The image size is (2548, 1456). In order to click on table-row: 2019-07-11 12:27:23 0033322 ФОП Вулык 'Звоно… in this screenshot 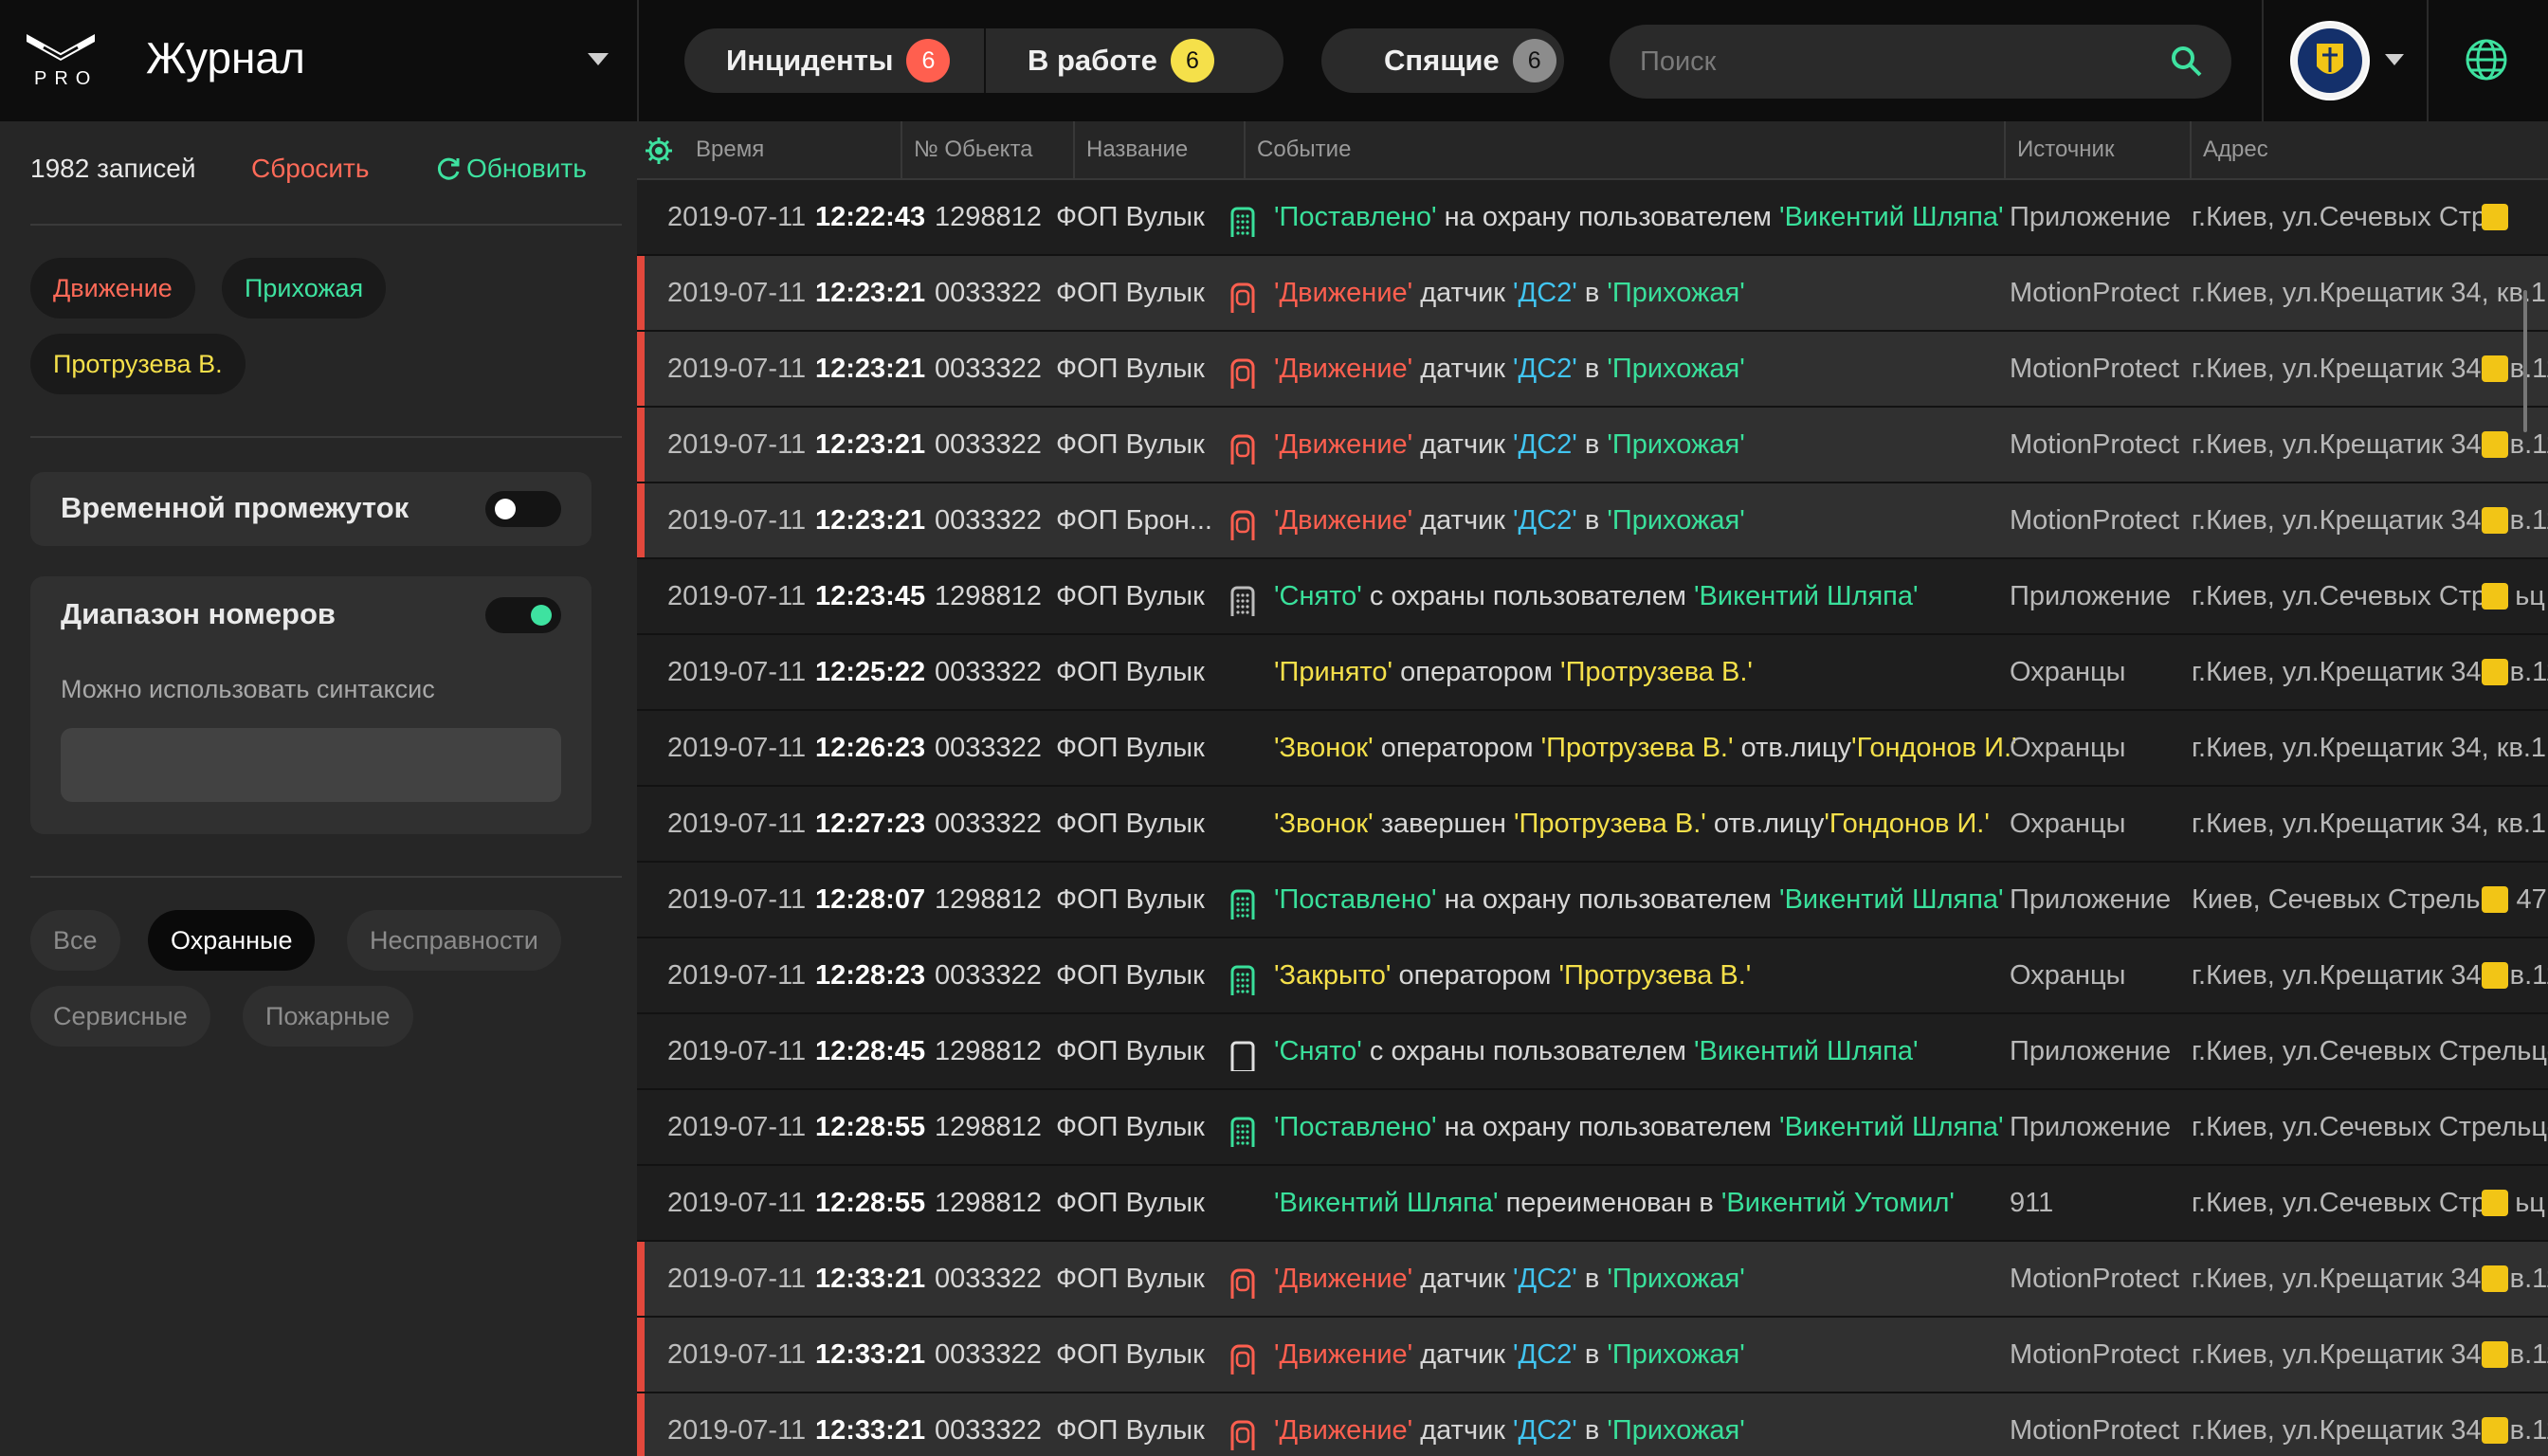, I will do `click(1592, 825)`.